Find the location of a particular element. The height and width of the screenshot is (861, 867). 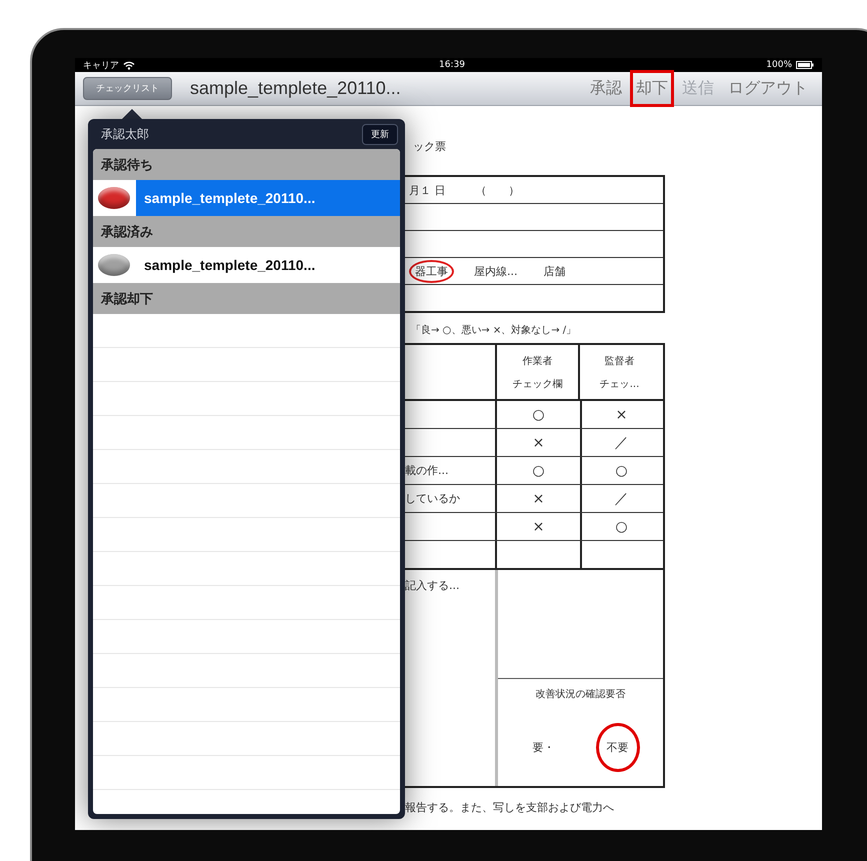

user-name: 承認太郎 is located at coordinates (125, 134).